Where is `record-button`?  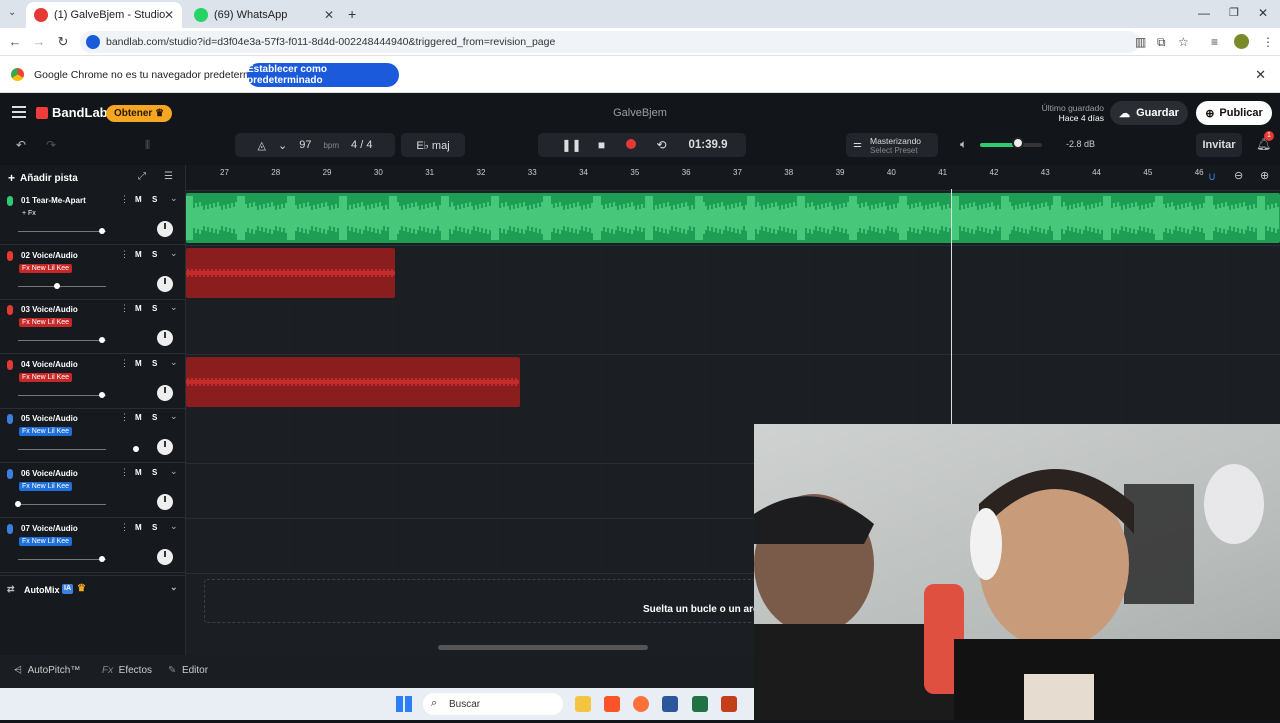 record-button is located at coordinates (631, 145).